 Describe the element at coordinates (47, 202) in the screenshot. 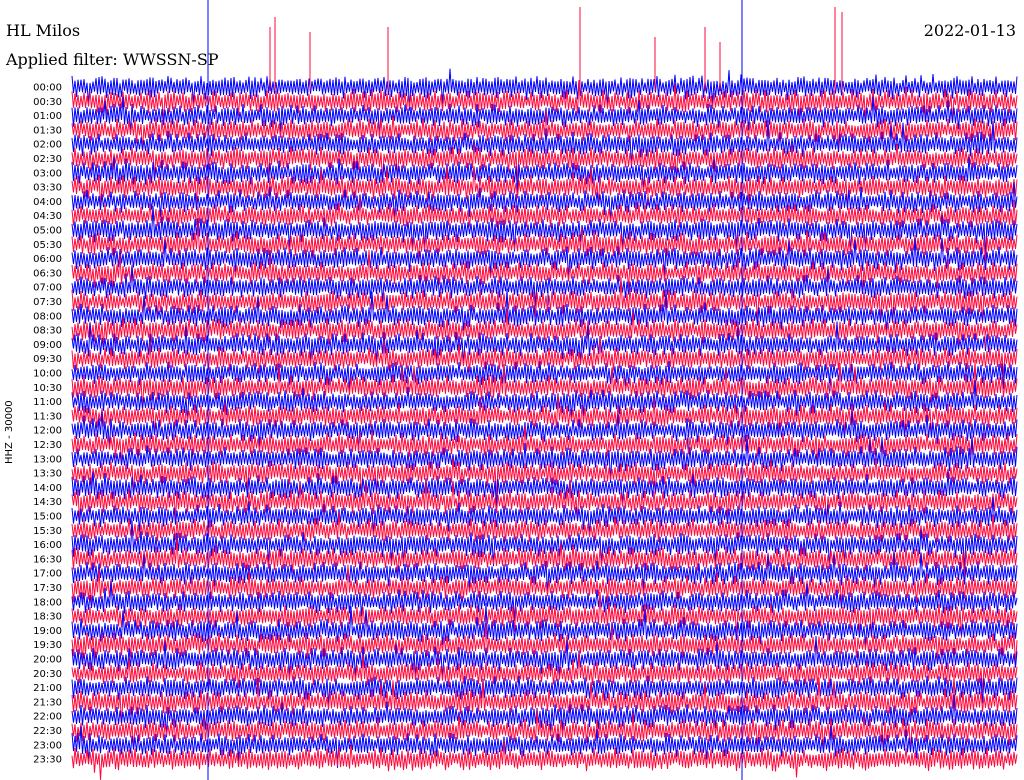

I see `time-tick-label: 04:00` at that location.